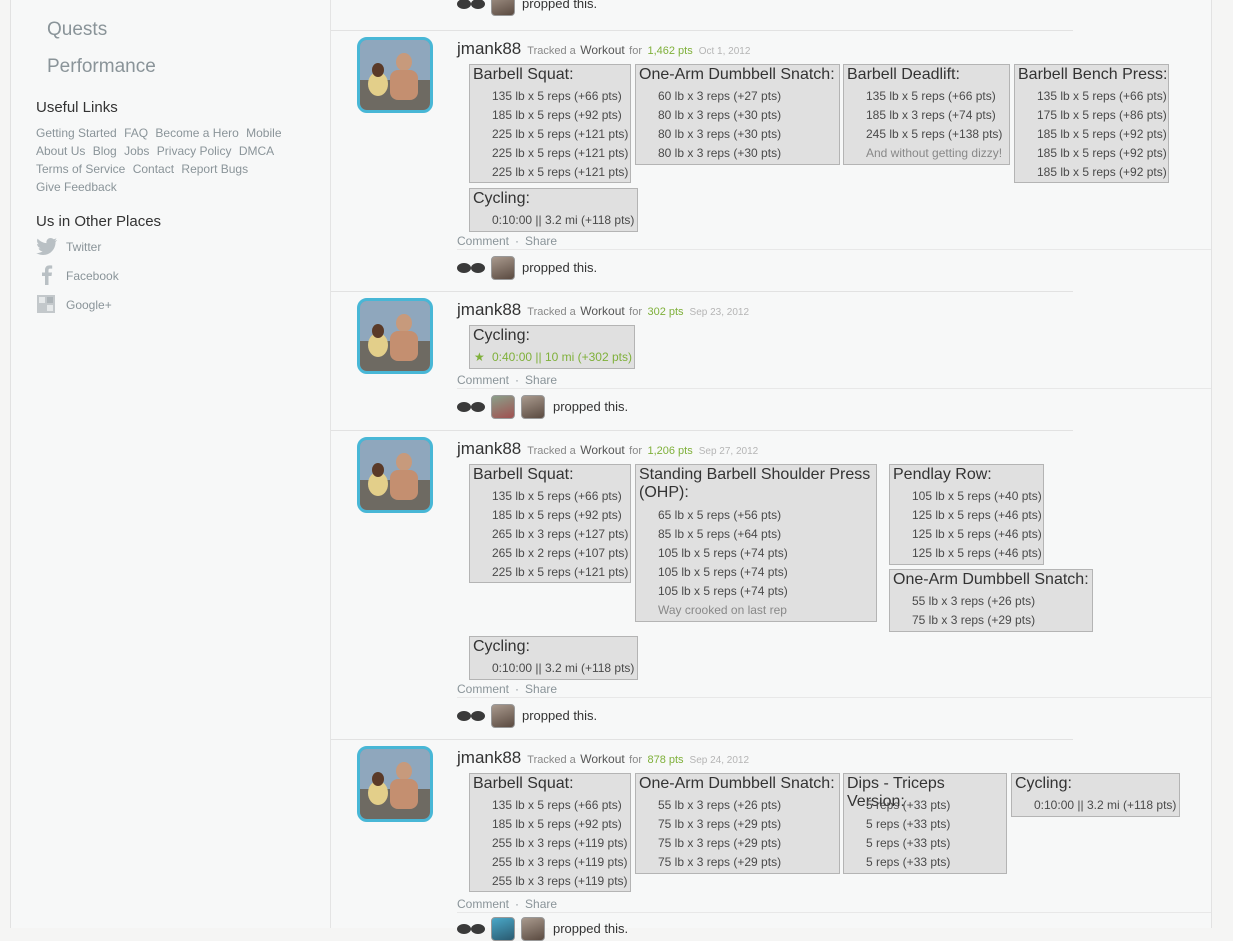 This screenshot has height=941, width=1233. Describe the element at coordinates (92, 276) in the screenshot. I see `social-label: Facebook` at that location.